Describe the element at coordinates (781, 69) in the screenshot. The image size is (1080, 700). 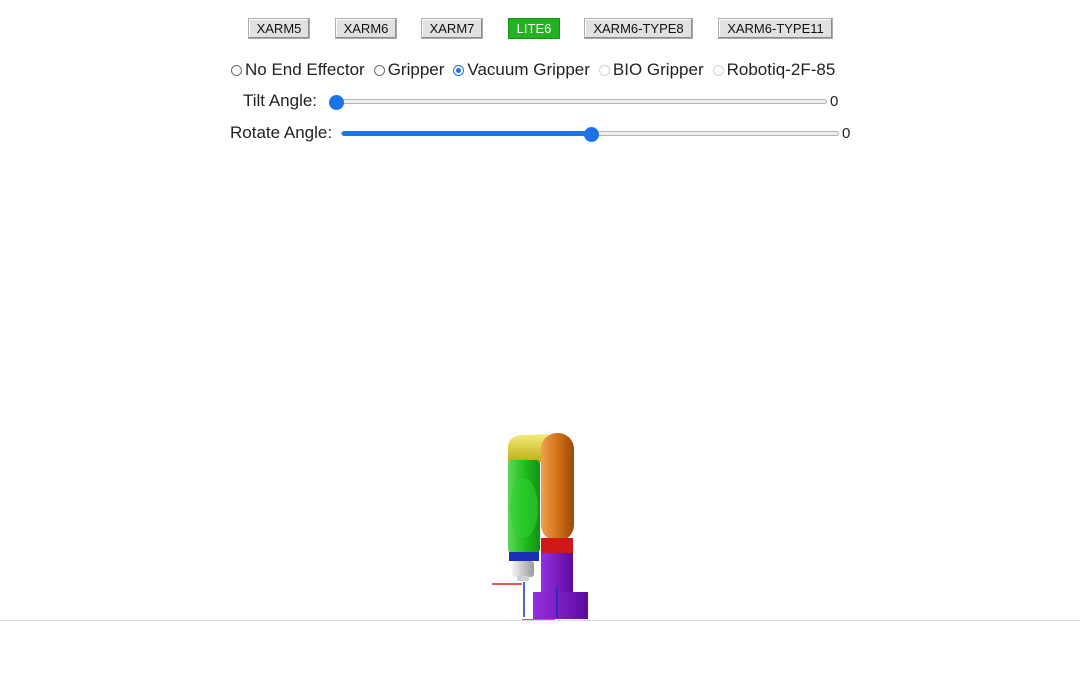
I see `label-robotiq-2f-85: Robotiq-2F-85` at that location.